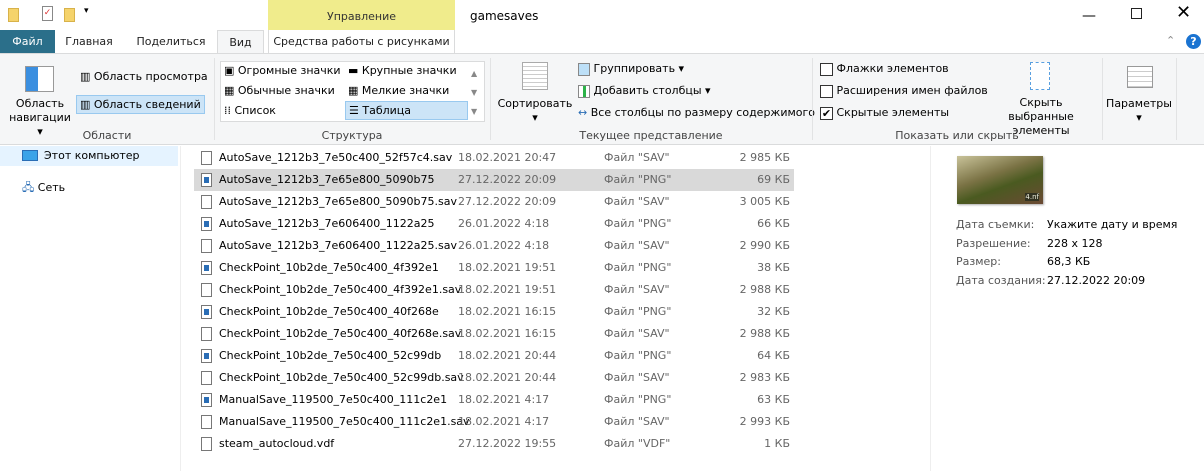 The width and height of the screenshot is (1204, 471). What do you see at coordinates (140, 104) in the screenshot?
I see `details-pane-button: ▥ Область сведений` at bounding box center [140, 104].